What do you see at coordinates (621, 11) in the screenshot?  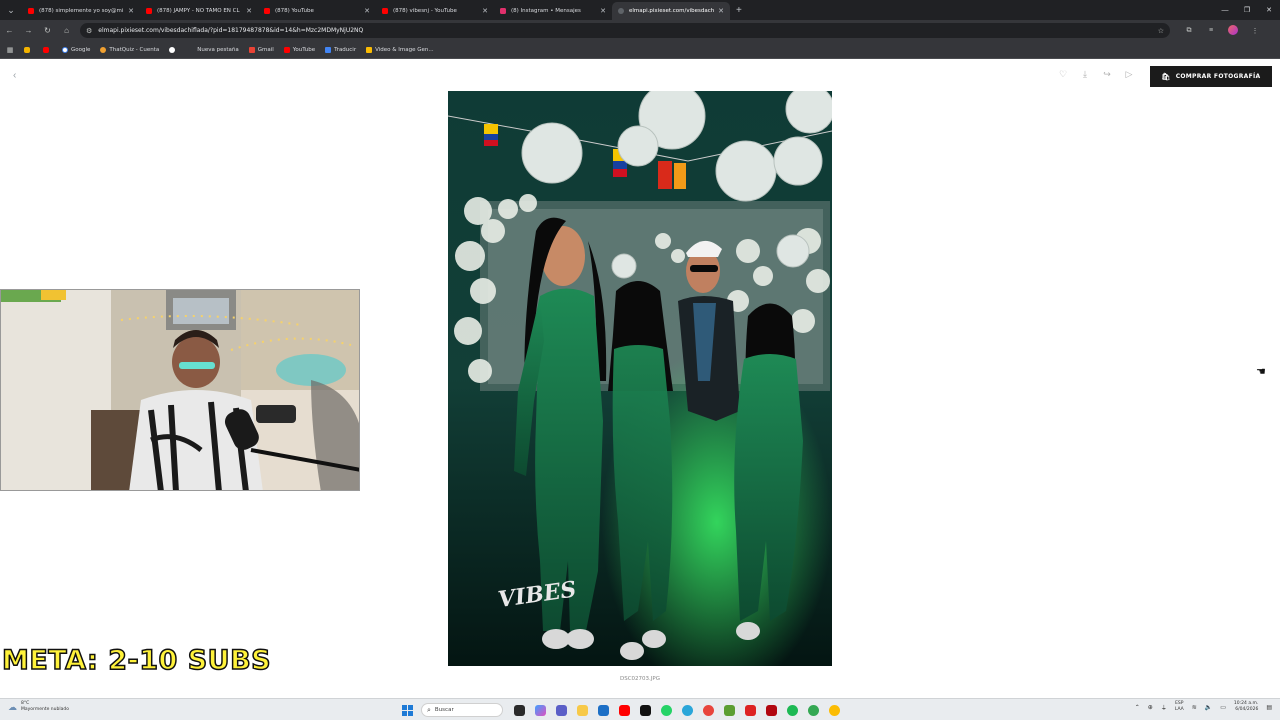 I see `pixieset-icon` at bounding box center [621, 11].